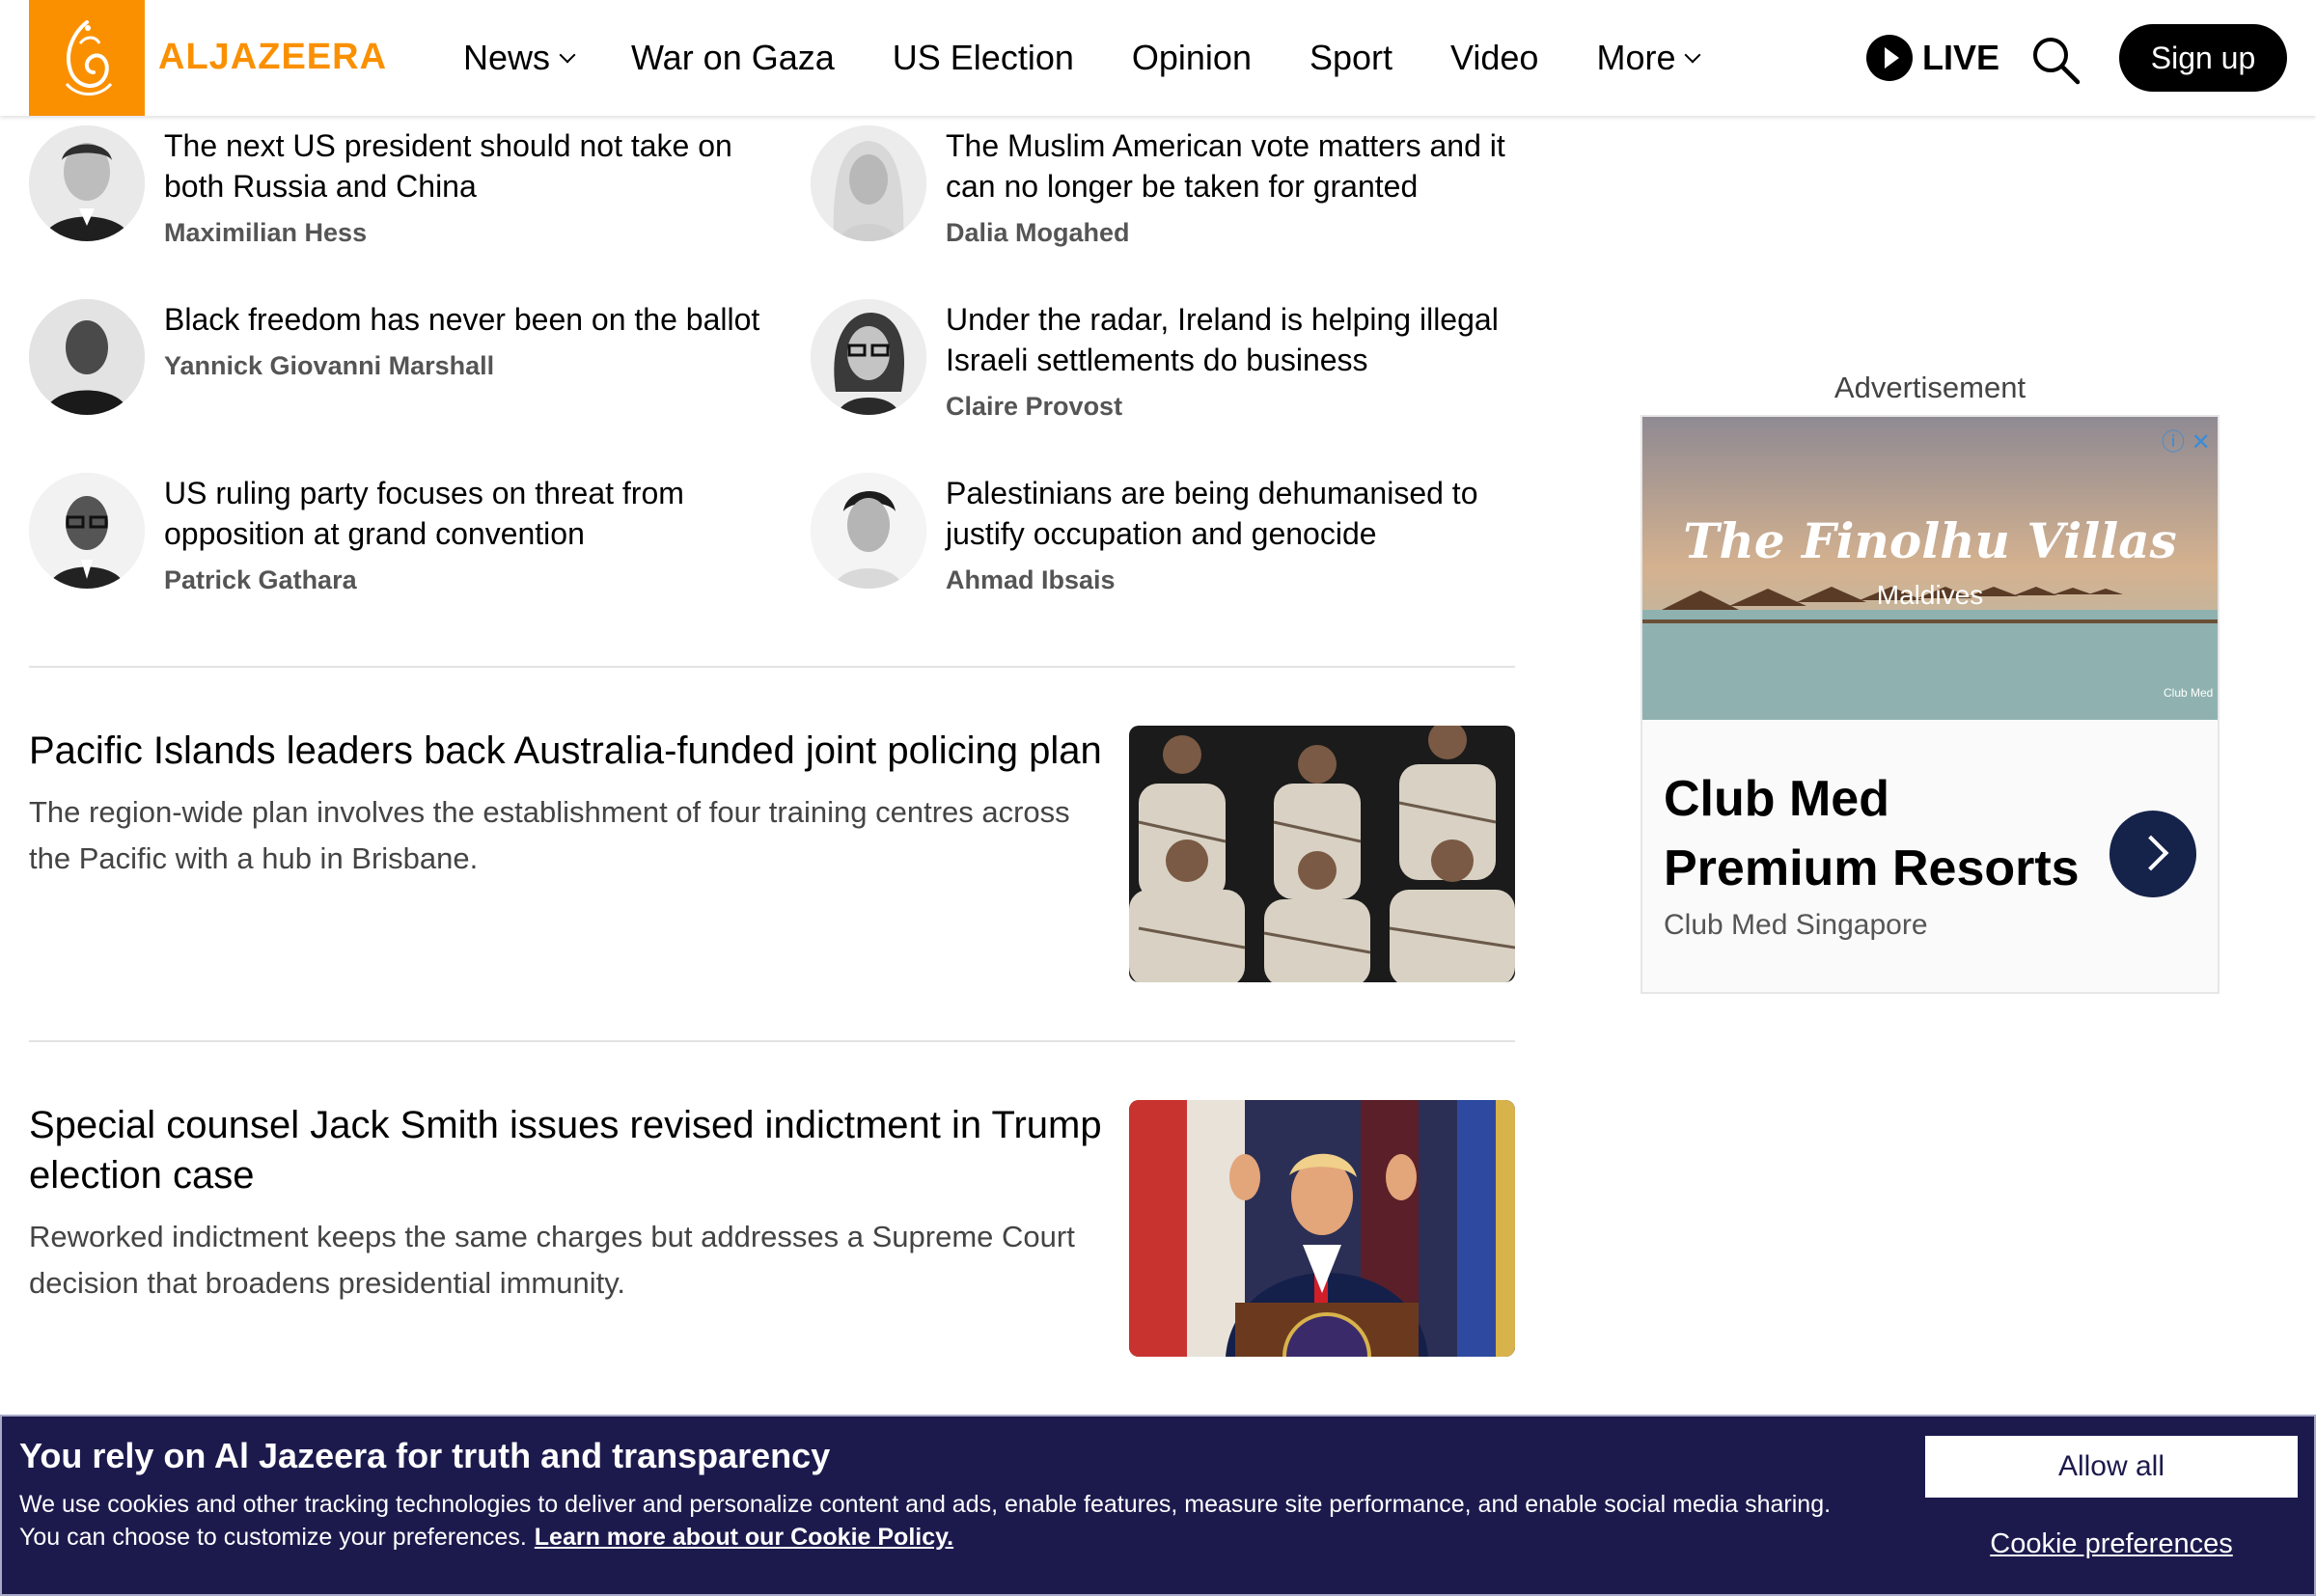 This screenshot has width=2316, height=1596. I want to click on signup-button: Sign up, so click(2203, 58).